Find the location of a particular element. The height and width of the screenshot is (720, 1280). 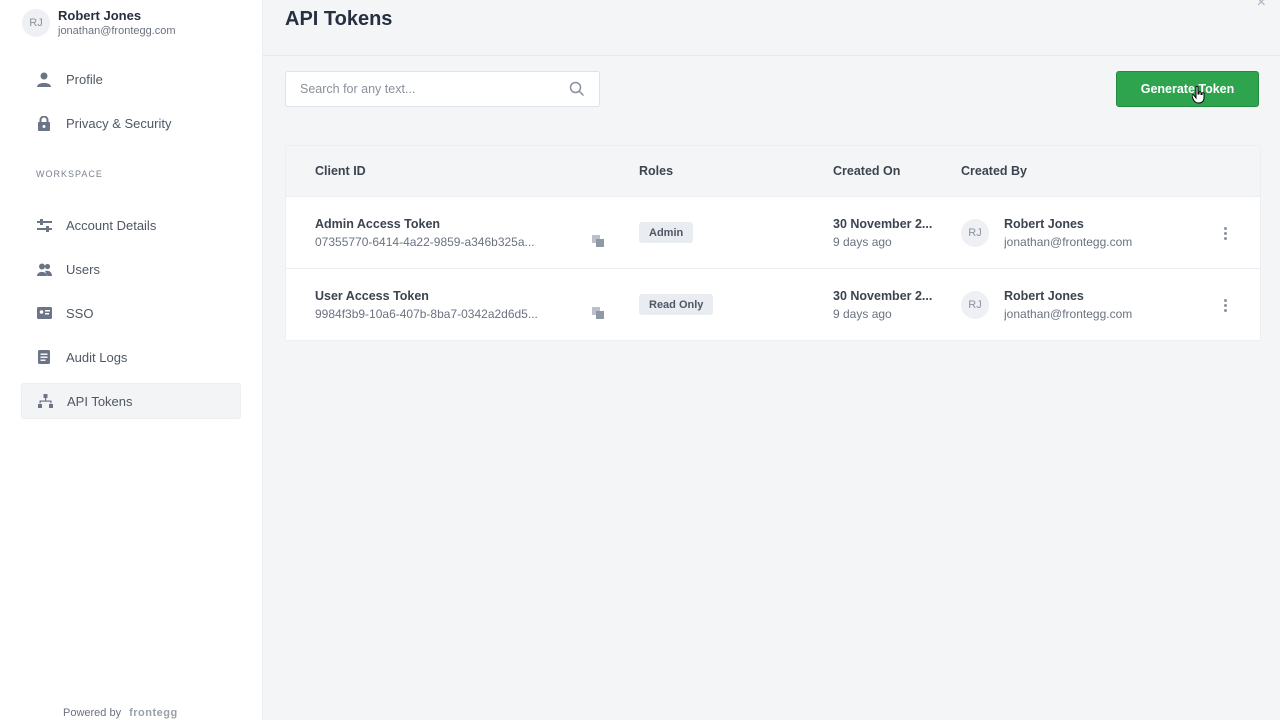

sliders-icon is located at coordinates (44, 225).